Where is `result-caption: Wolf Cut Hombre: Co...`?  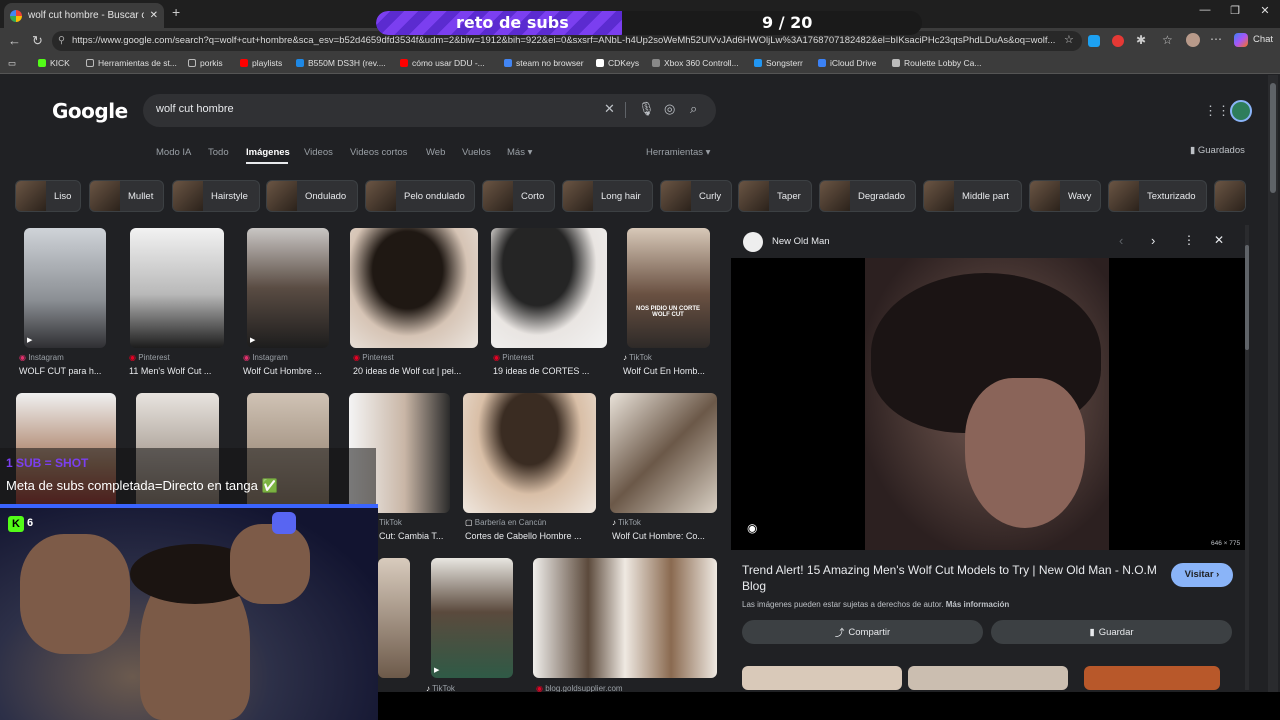 result-caption: Wolf Cut Hombre: Co... is located at coordinates (664, 536).